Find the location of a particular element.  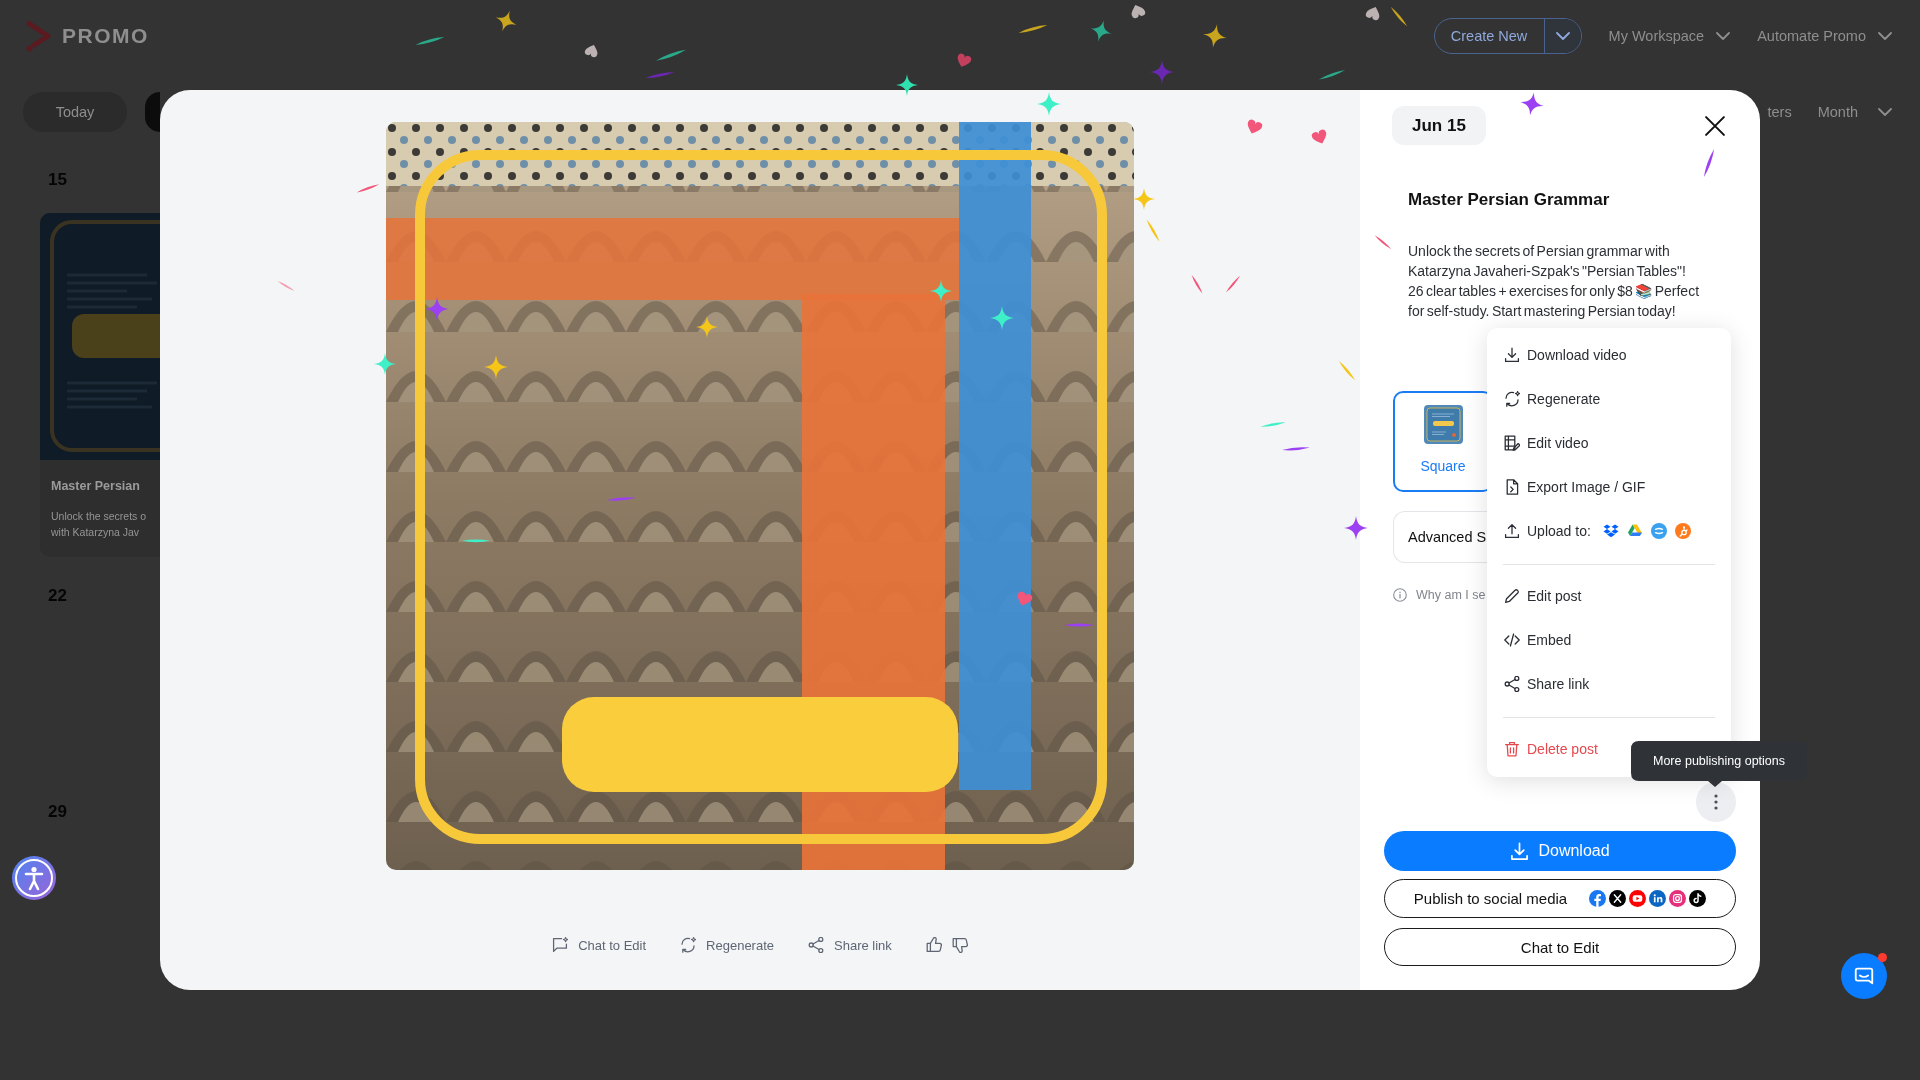

kebab-icon is located at coordinates (1716, 802).